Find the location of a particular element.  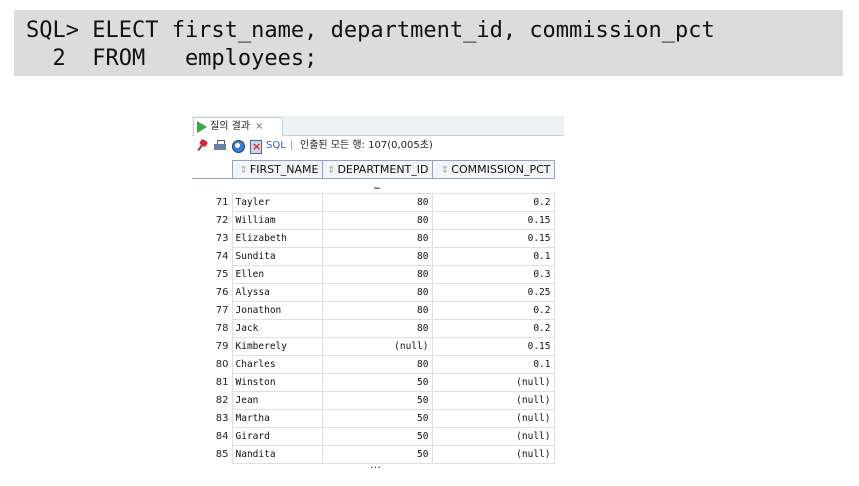

table-row: 84 Girard 50 (null) is located at coordinates (373, 436).